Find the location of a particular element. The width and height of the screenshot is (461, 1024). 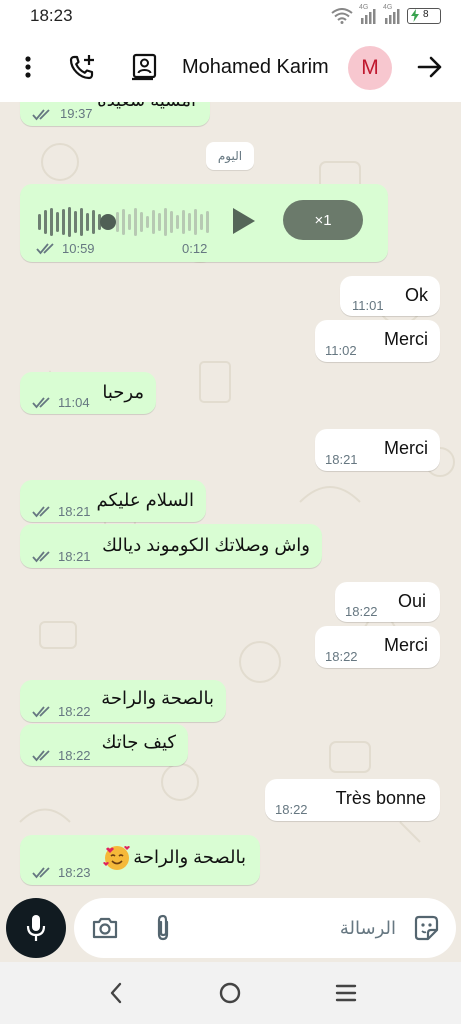

attach-button is located at coordinates (163, 928).